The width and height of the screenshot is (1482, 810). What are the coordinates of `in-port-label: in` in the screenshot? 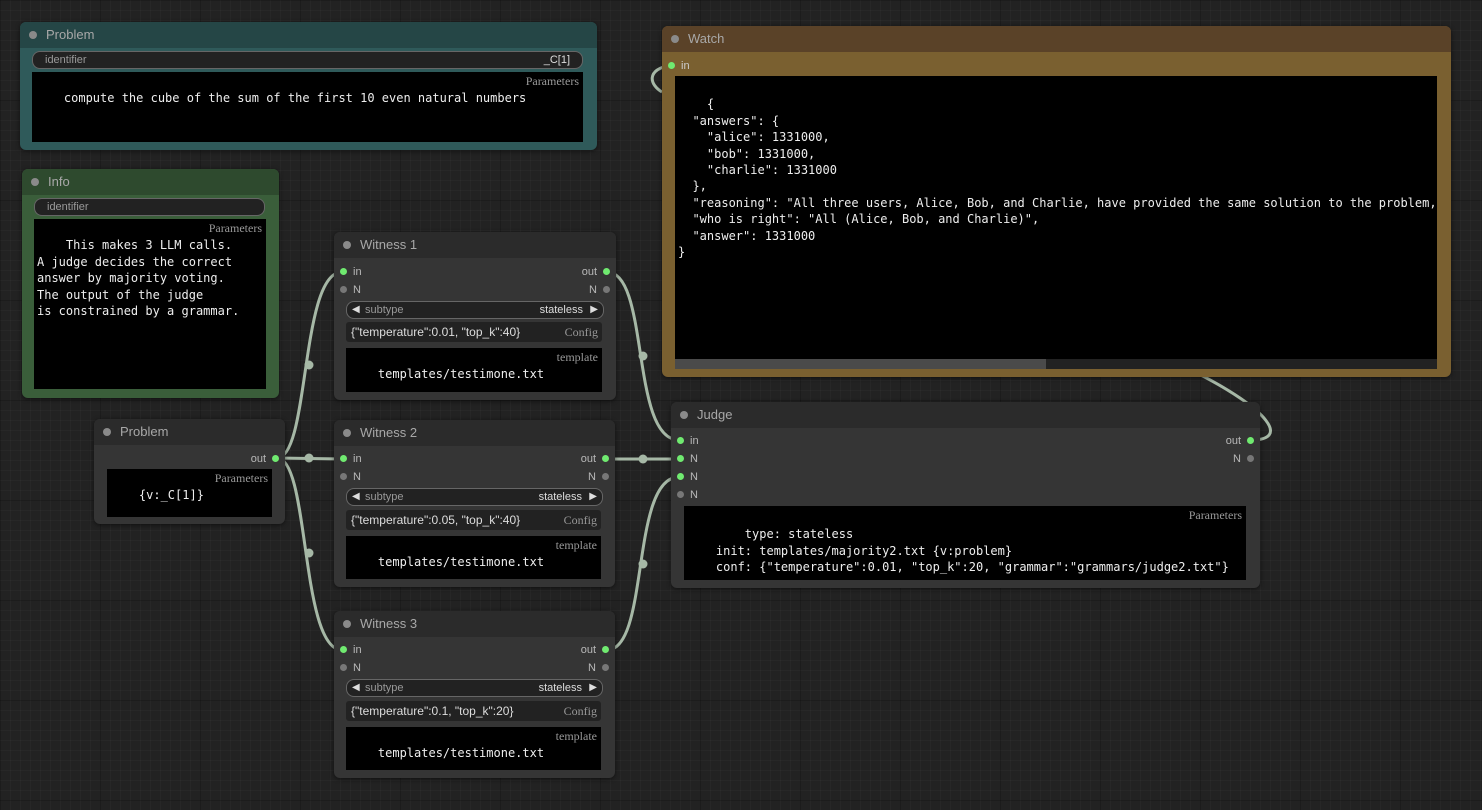 It's located at (357, 459).